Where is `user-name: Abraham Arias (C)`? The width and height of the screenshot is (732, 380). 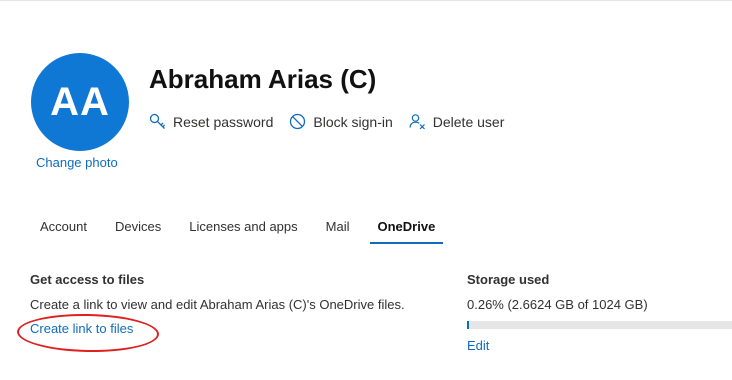 user-name: Abraham Arias (C) is located at coordinates (263, 79).